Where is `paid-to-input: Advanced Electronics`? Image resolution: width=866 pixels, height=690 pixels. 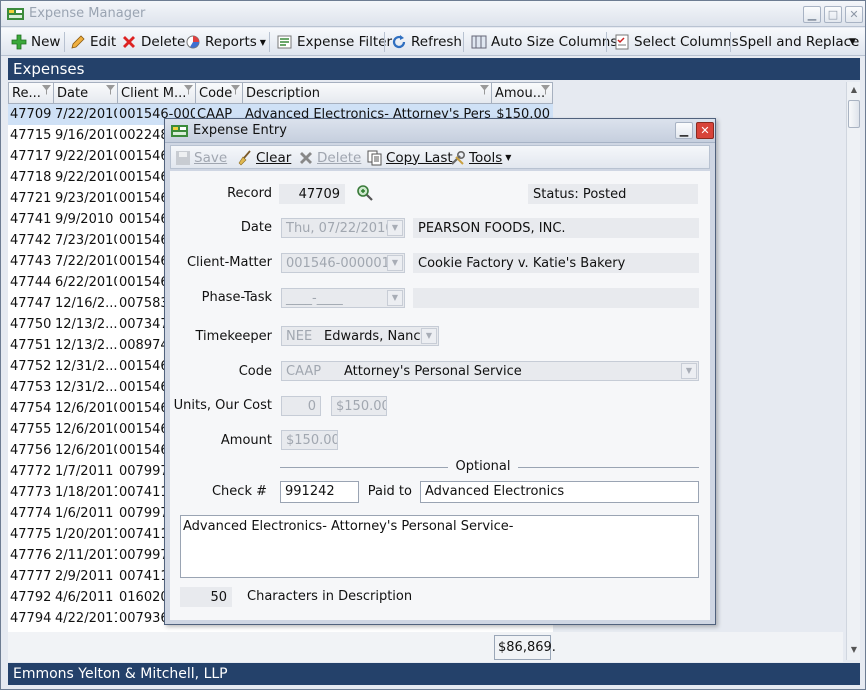
paid-to-input: Advanced Electronics is located at coordinates (559, 492).